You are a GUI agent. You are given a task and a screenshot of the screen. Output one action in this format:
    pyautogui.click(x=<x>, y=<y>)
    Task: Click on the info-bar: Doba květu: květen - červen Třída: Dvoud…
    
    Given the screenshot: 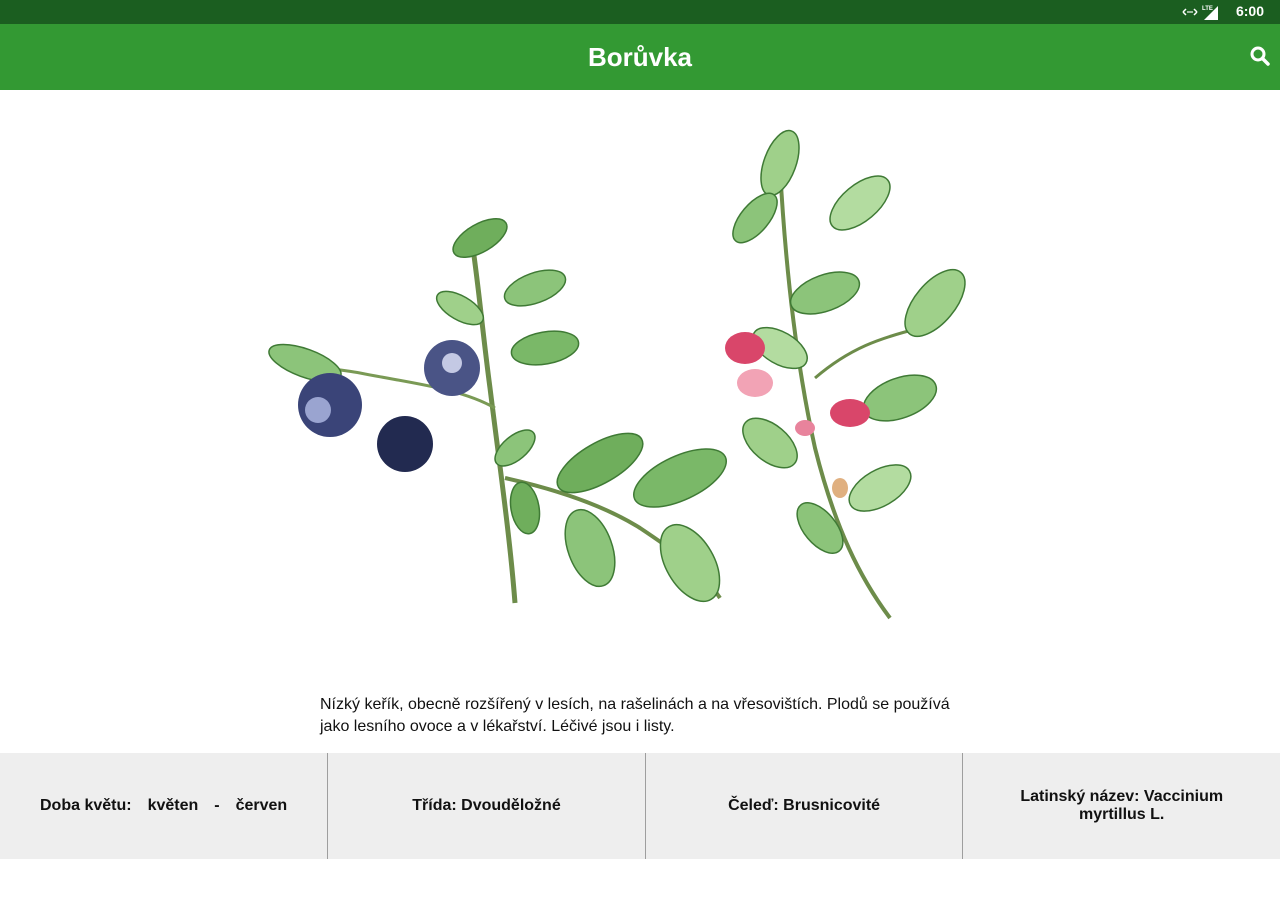 What is the action you would take?
    pyautogui.click(x=640, y=806)
    